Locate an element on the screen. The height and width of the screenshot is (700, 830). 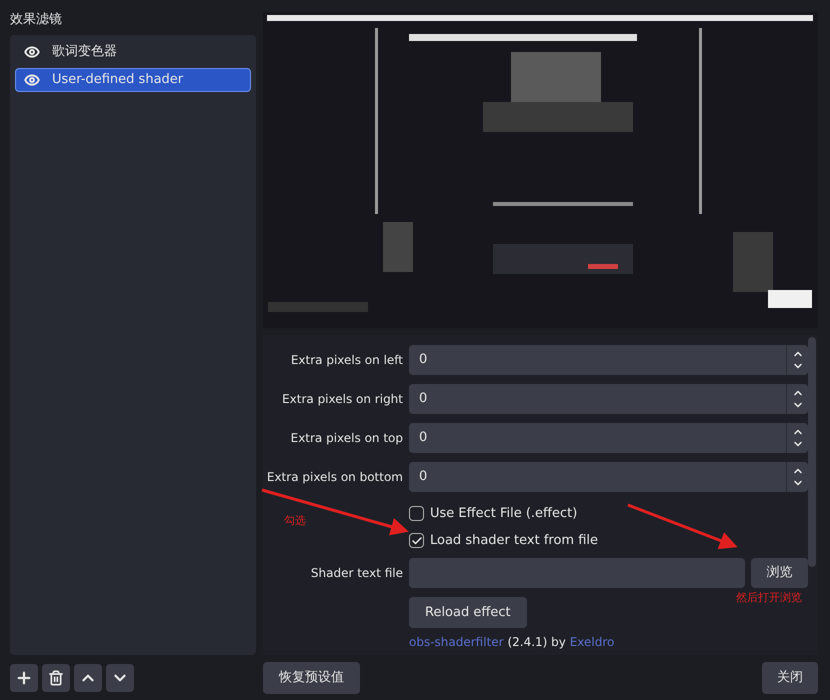
browse-button: 浏览 is located at coordinates (779, 573).